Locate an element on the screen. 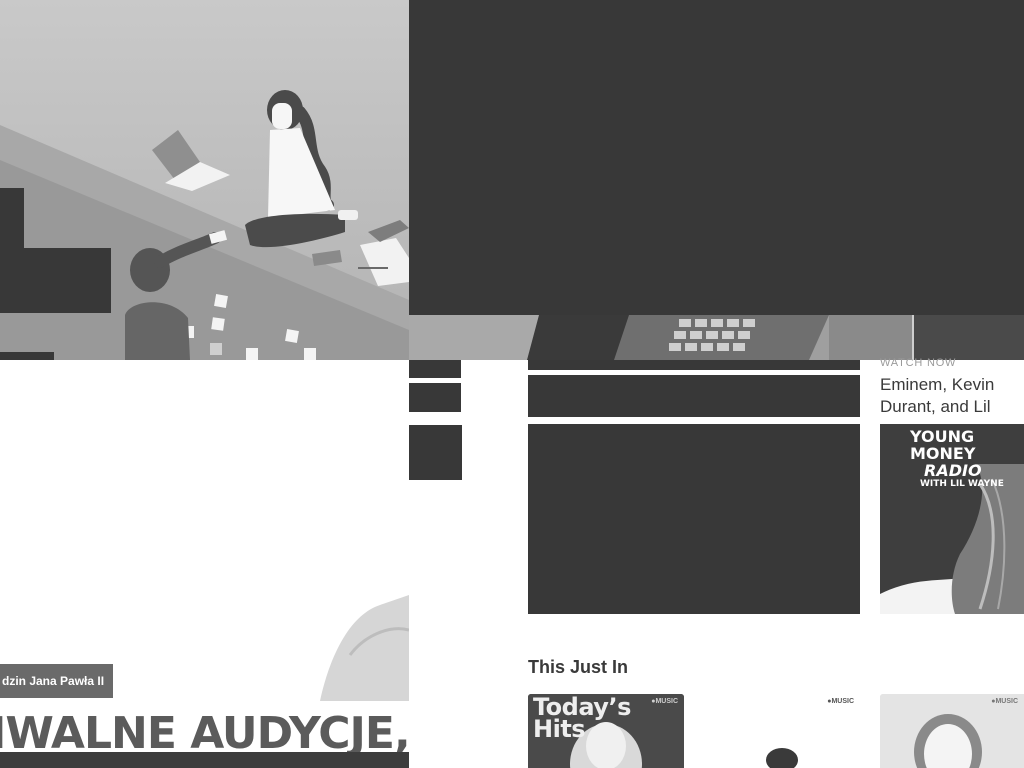  category-badge: dzin Jana Pawła II is located at coordinates (56, 681).